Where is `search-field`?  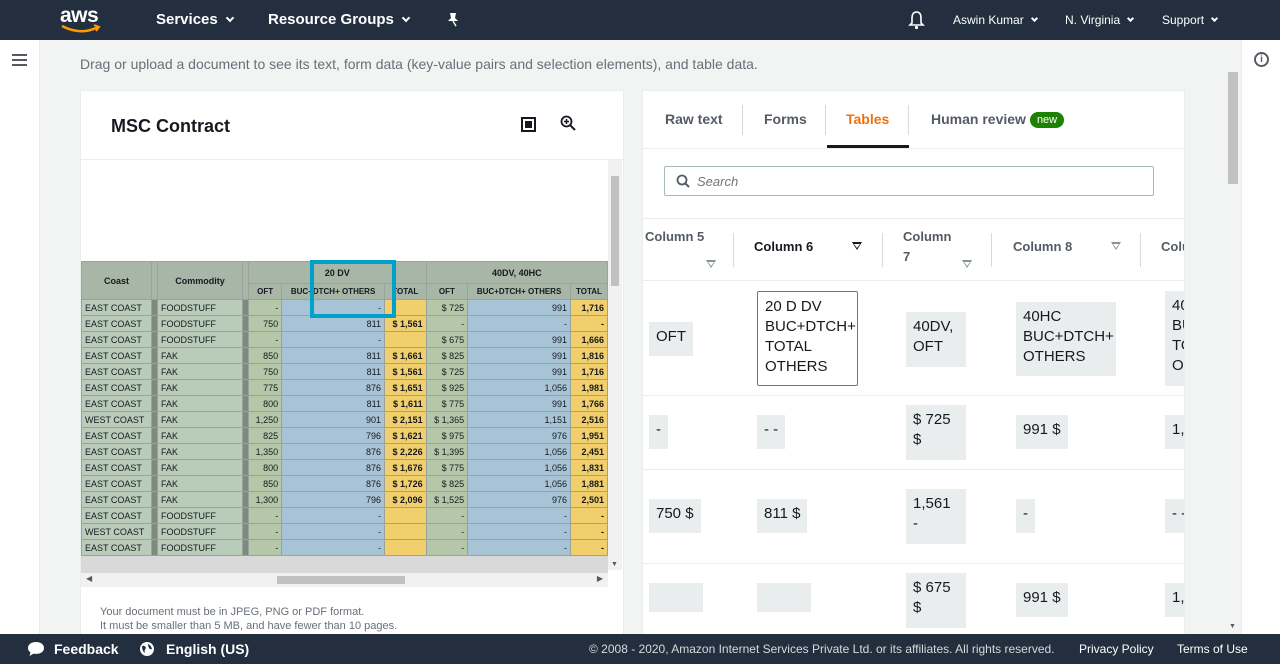 search-field is located at coordinates (909, 181).